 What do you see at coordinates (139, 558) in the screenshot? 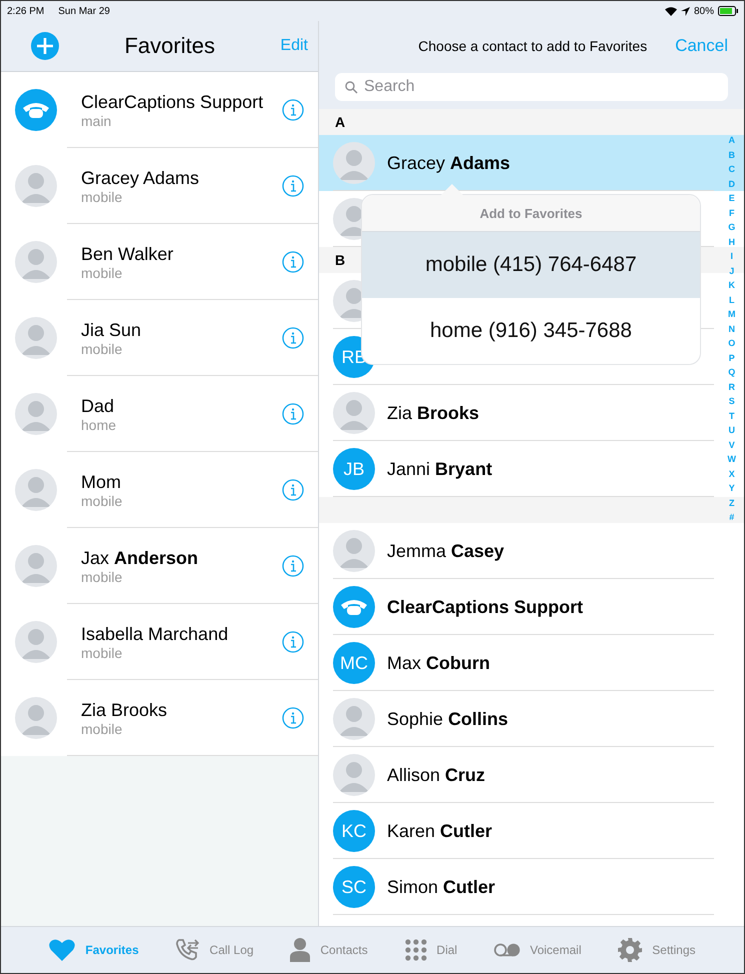
I see `favorite-name: Jax Anderson` at bounding box center [139, 558].